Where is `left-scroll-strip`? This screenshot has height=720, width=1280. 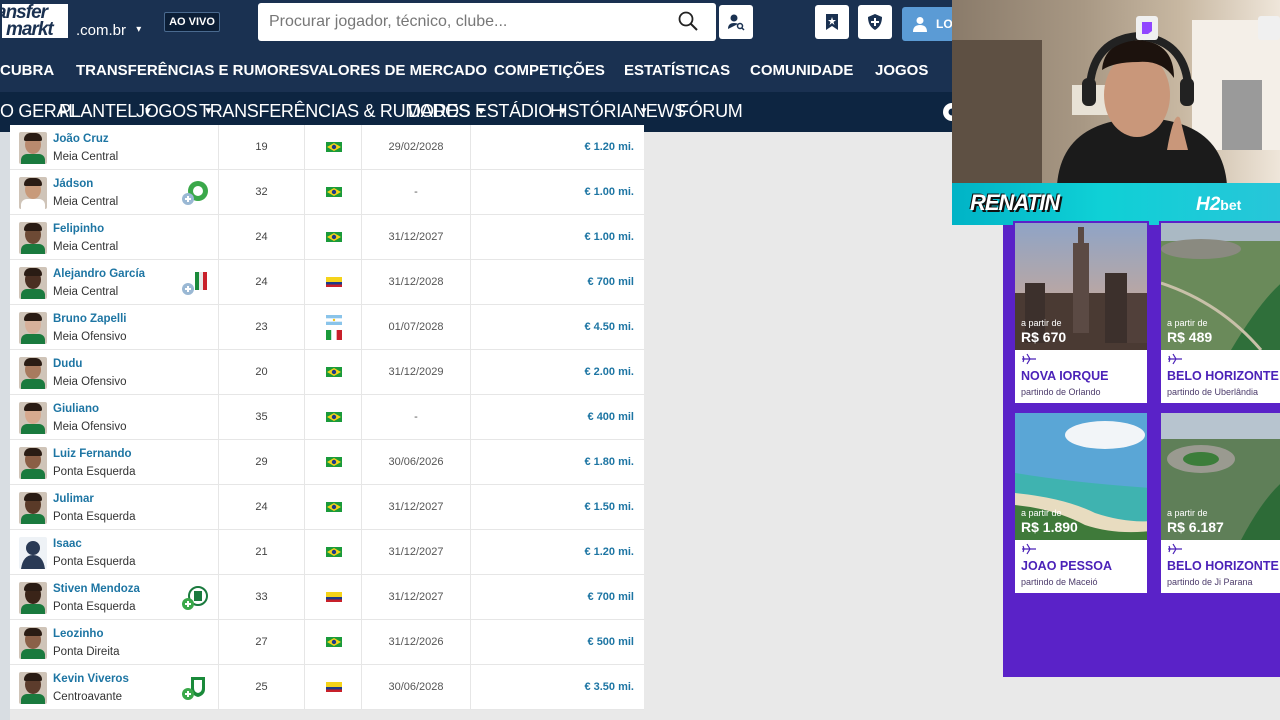
left-scroll-strip is located at coordinates (5, 426).